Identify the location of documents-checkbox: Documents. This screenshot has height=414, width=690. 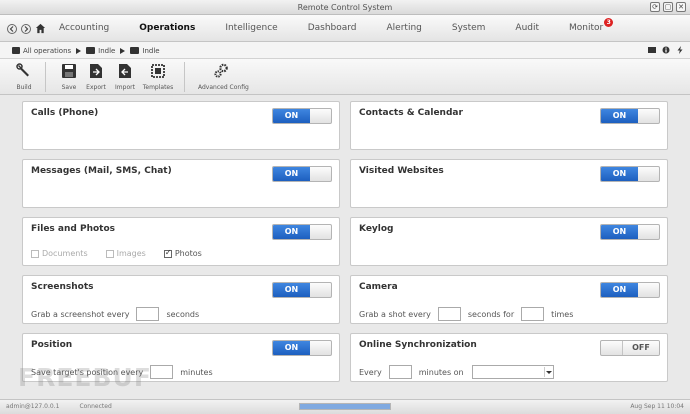
(59, 253).